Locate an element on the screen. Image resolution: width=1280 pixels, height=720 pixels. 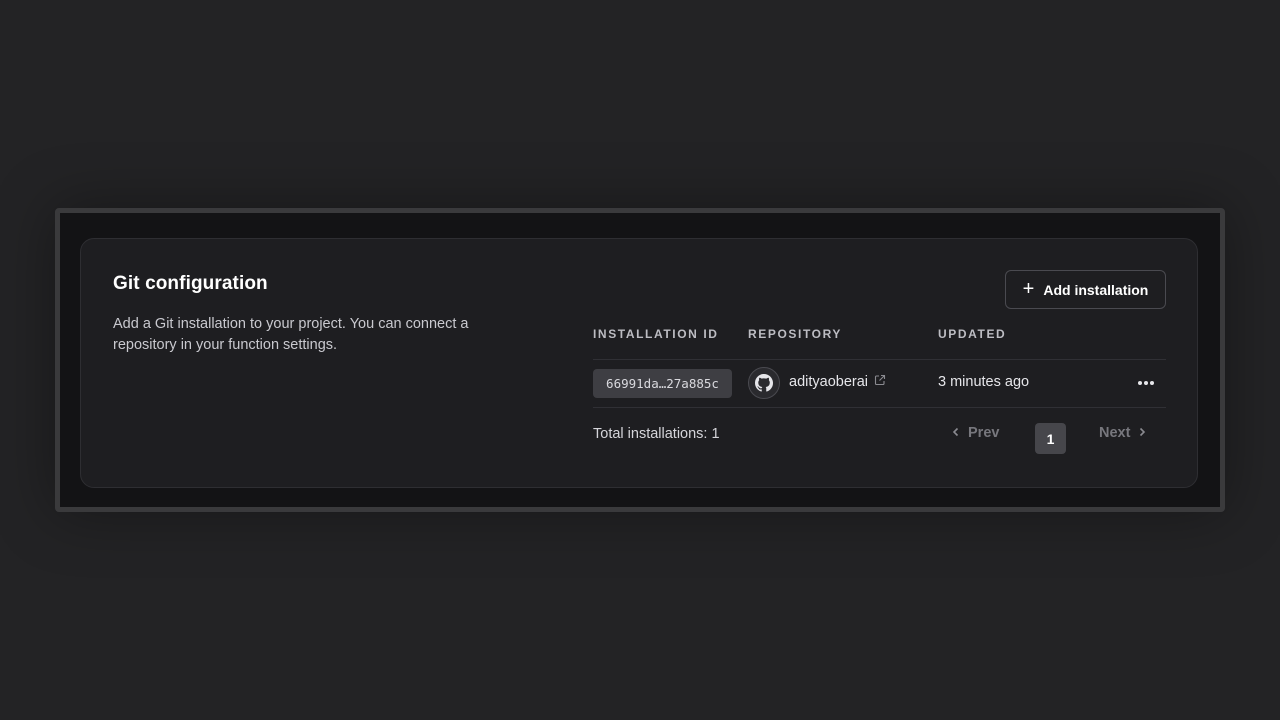
repository-name: adityaoberai is located at coordinates (828, 382).